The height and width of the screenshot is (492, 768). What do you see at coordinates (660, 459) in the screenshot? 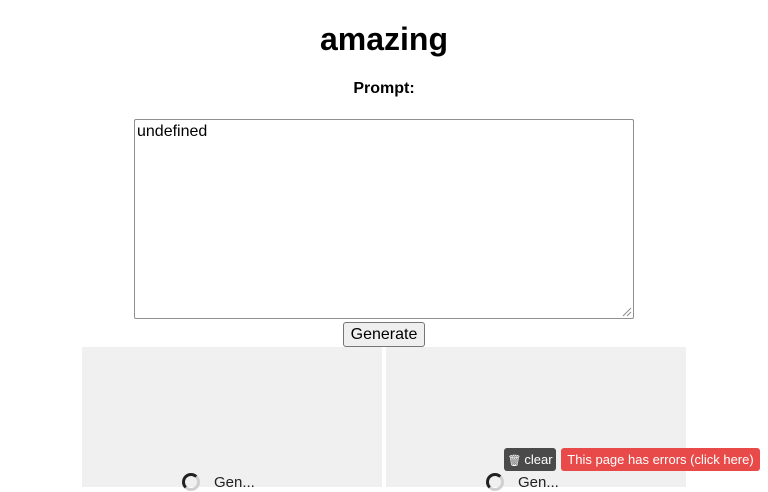
I see `page-errors-button: This page has errors (click here)` at bounding box center [660, 459].